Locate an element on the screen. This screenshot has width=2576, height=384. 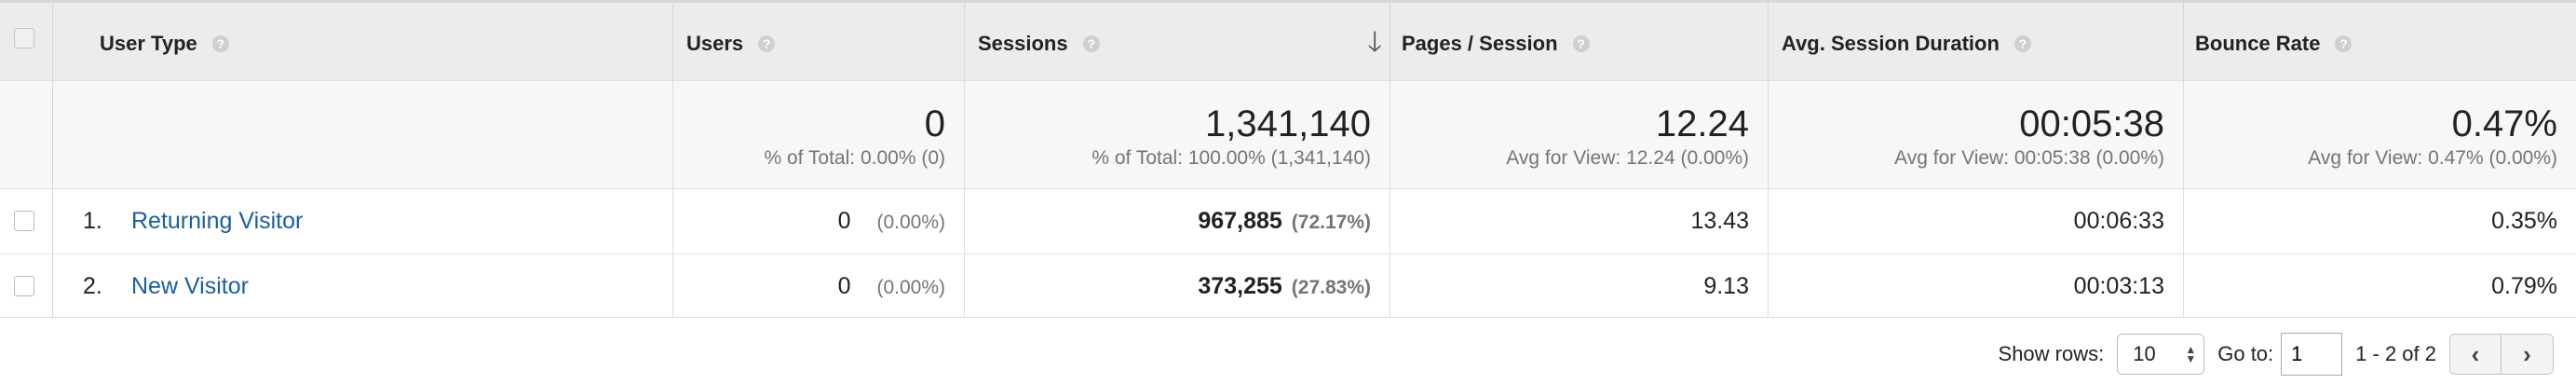
pagination-bar: Show rows: 10 ▲▼ Go to: 1 - 2 of 2 ‹ › is located at coordinates (2287, 354).